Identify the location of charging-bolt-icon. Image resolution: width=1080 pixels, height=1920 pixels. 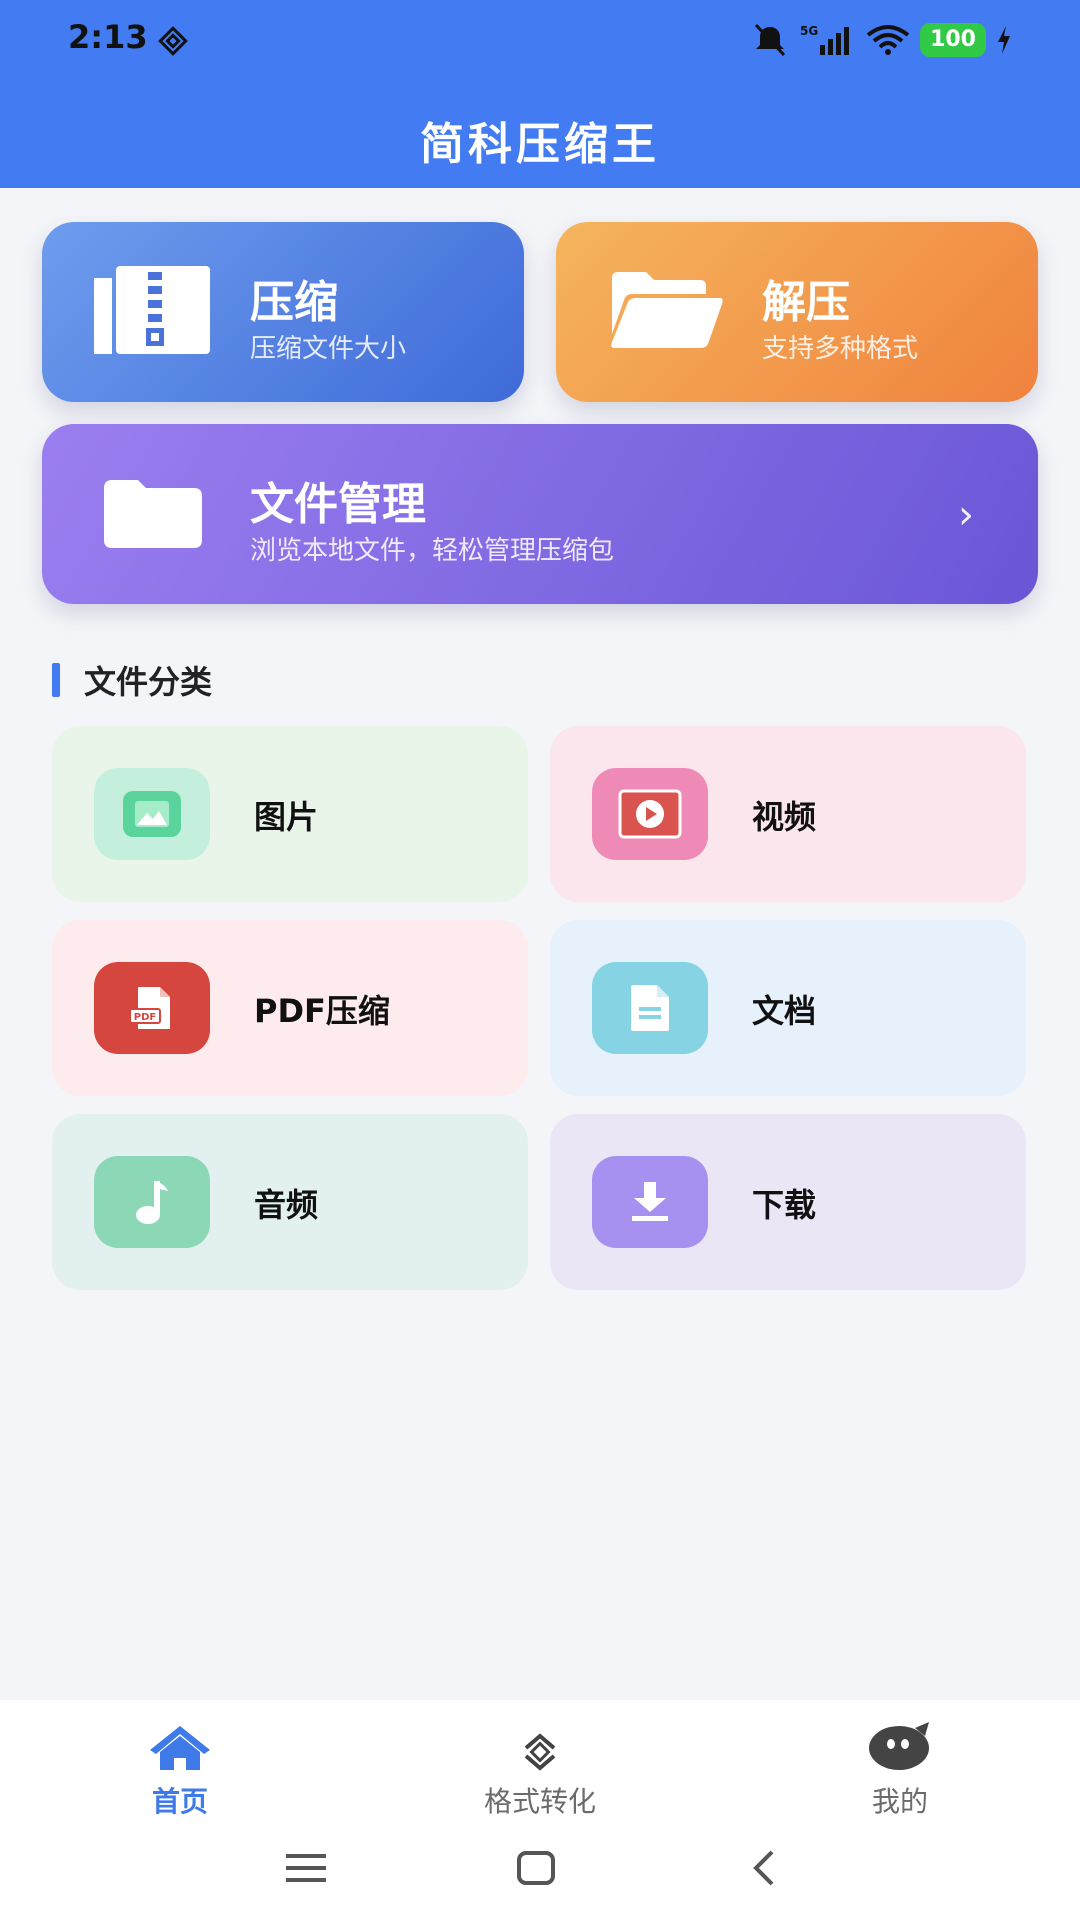
(1004, 40).